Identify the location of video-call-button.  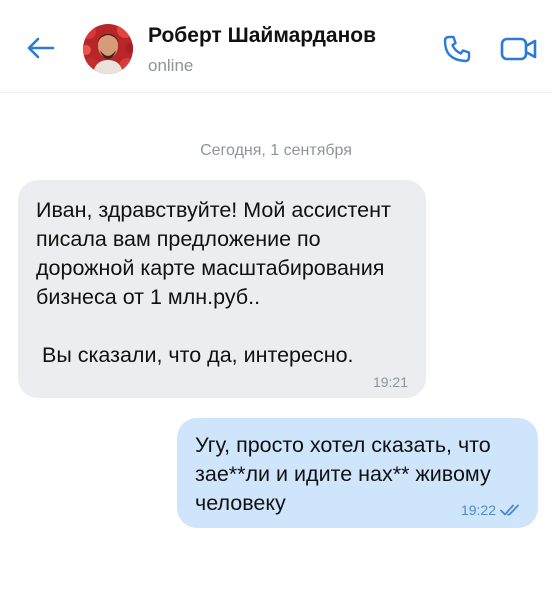
(519, 49).